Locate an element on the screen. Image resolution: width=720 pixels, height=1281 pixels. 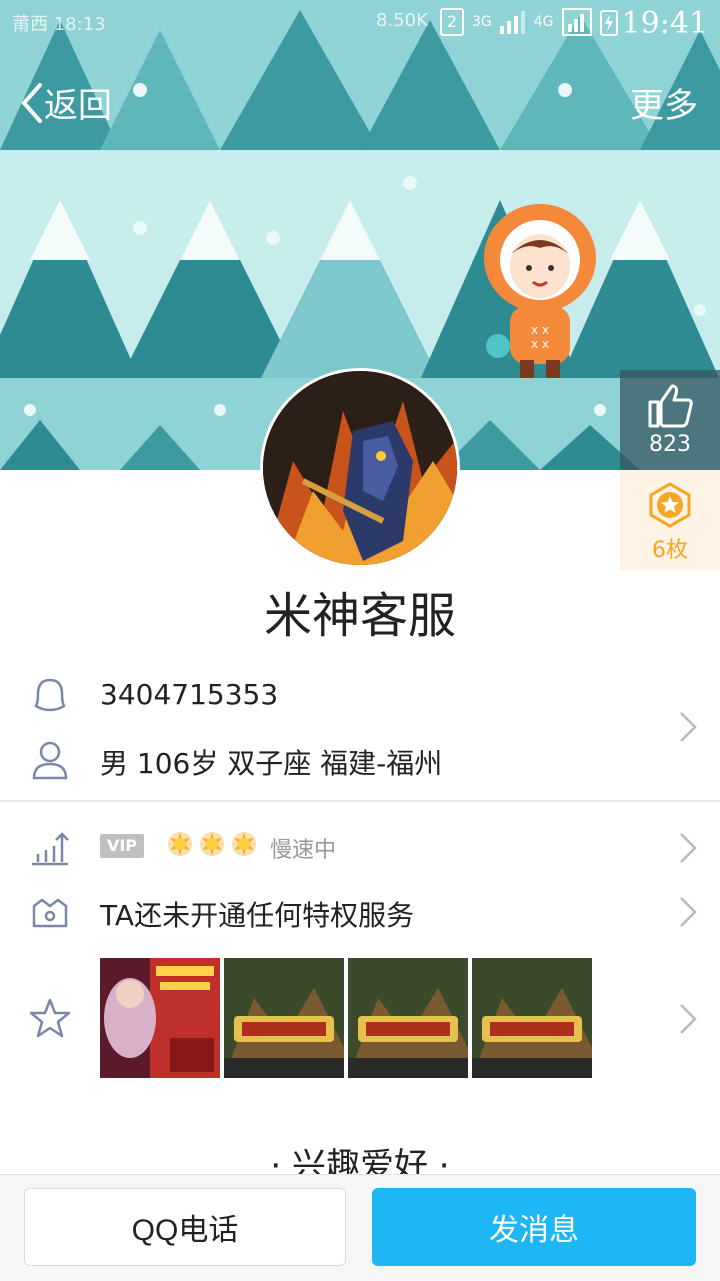
status-bar: 莆西 18:13 8.50K 2 3G 4G 19:41 is located at coordinates (360, 24).